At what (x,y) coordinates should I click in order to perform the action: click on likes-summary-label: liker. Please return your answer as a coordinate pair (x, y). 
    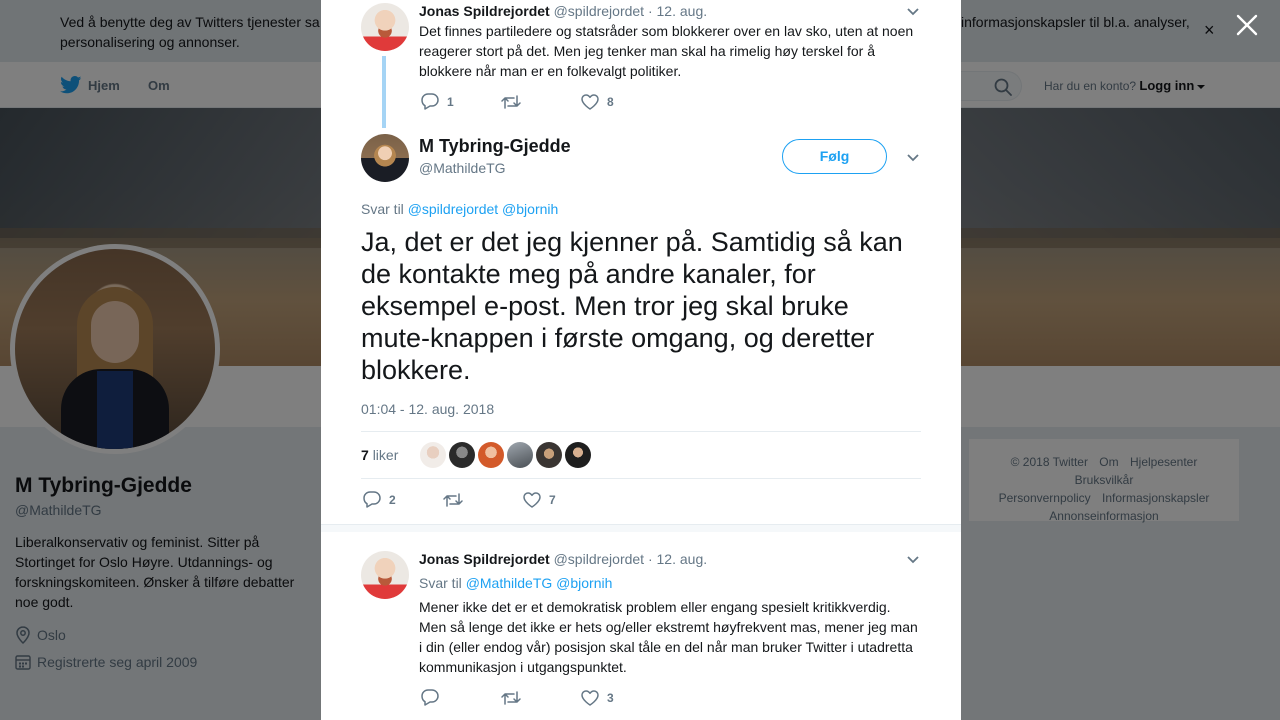
    Looking at the image, I should click on (385, 455).